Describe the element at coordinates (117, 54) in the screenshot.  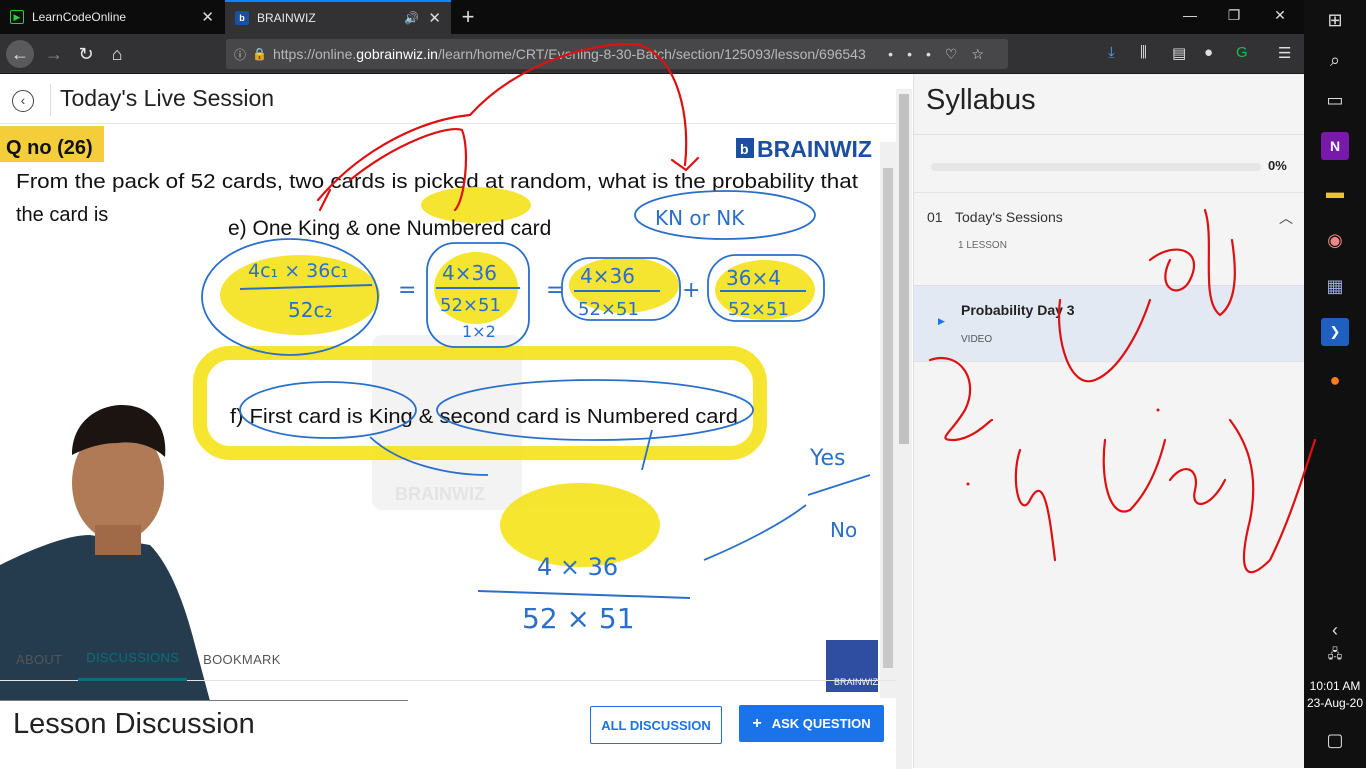
I see `home-icon: ⌂` at that location.